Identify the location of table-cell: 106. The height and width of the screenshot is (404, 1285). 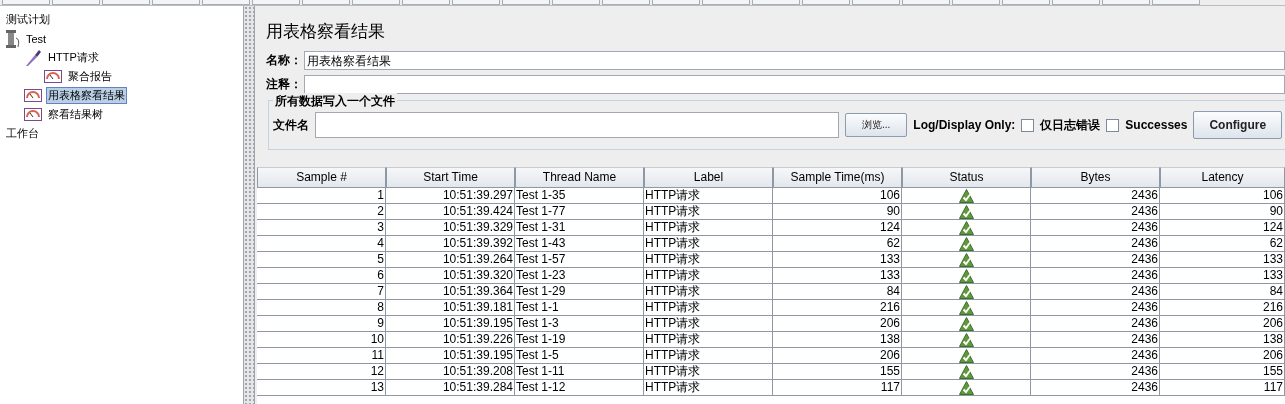
(1222, 196).